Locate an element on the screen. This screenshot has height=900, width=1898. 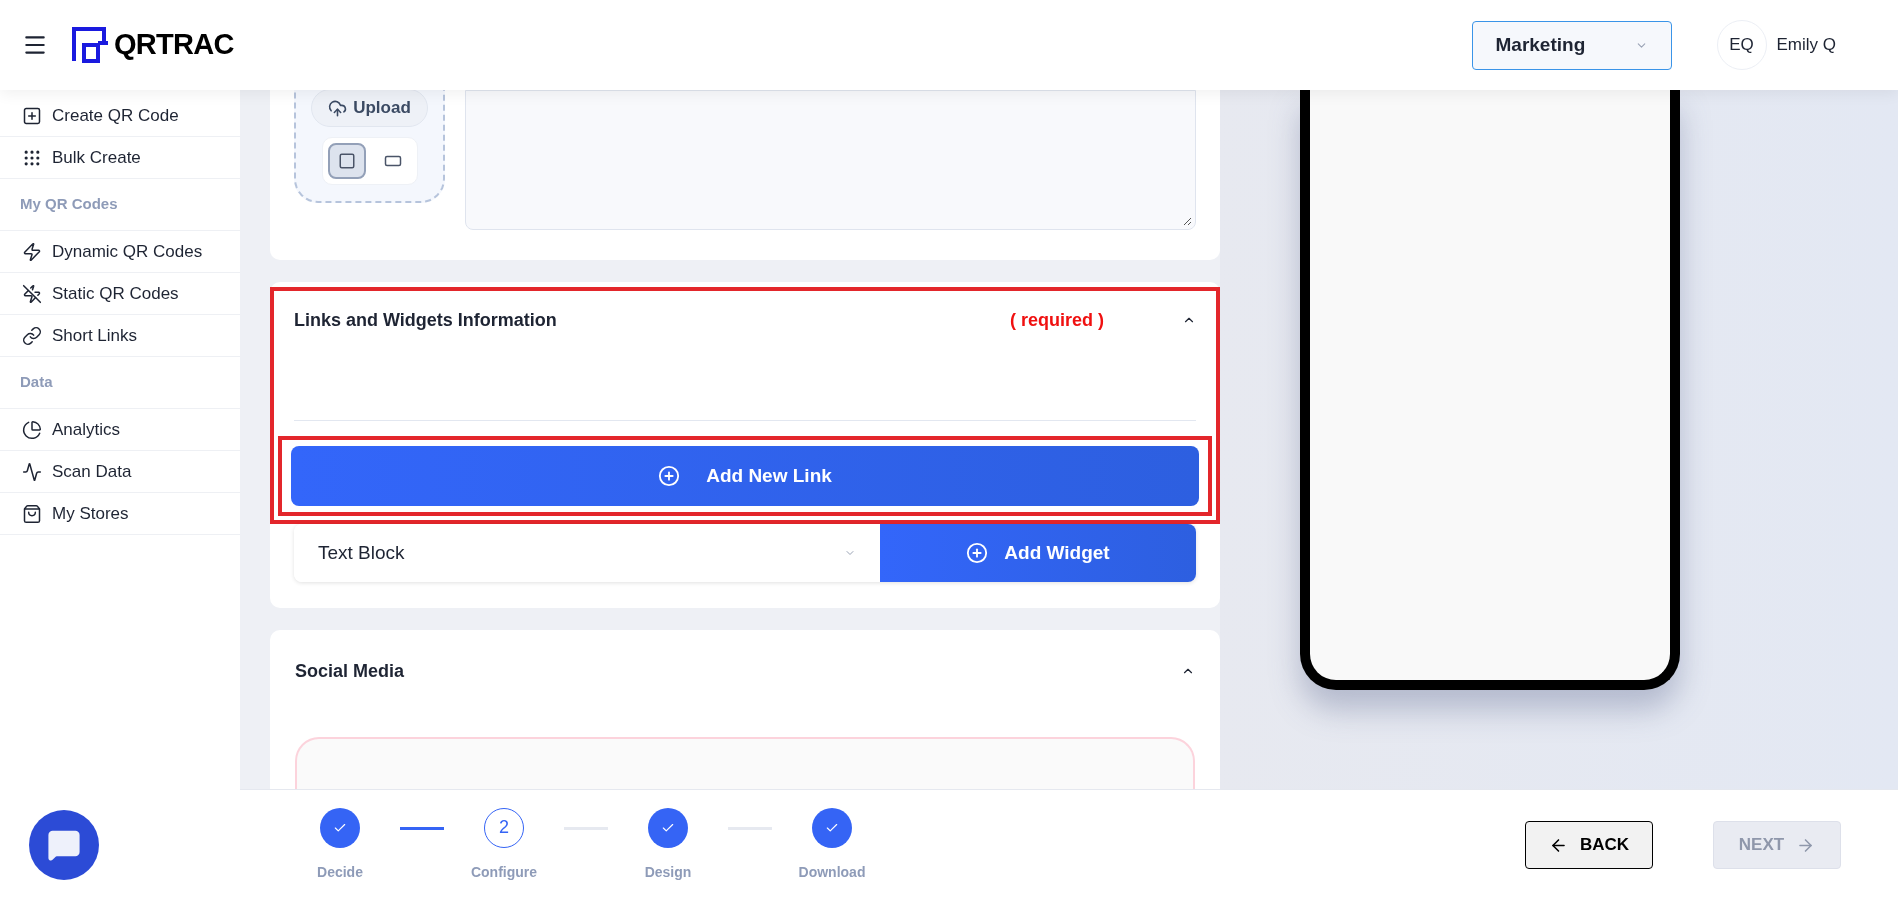
section-title: Links and Widgets Information is located at coordinates (425, 320).